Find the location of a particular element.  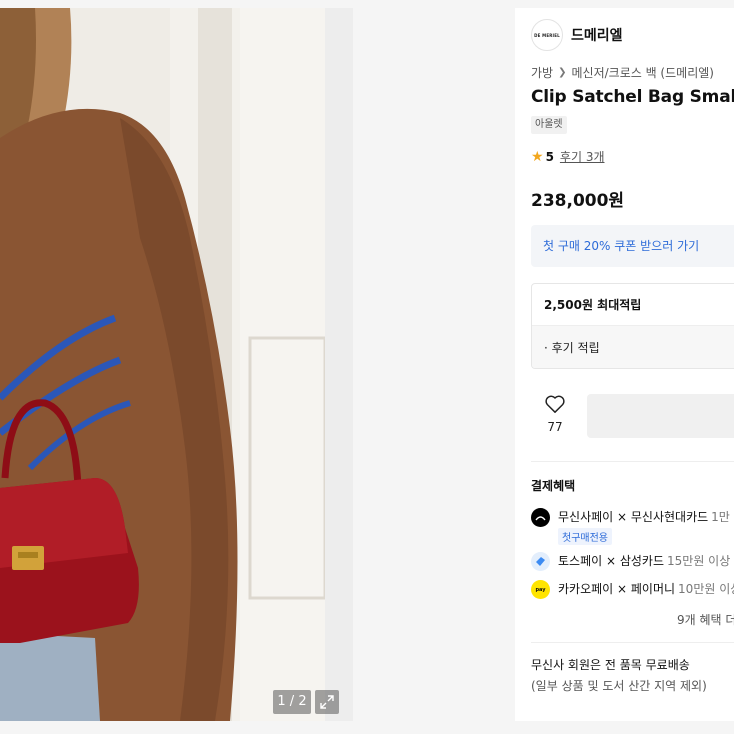

breadcrumb-subcategory: 메신저/크로스 백 (드메리엘) is located at coordinates (642, 72).